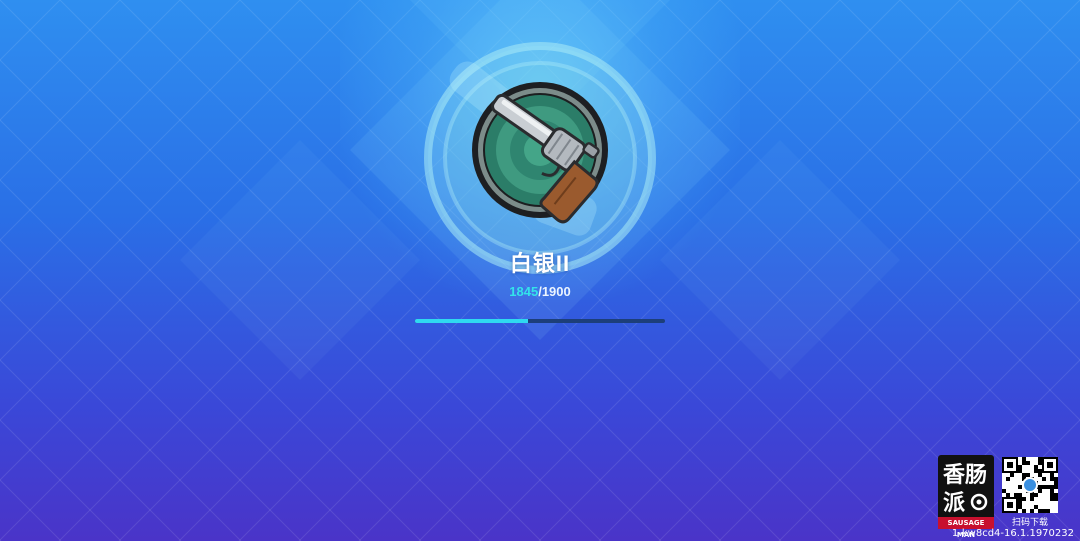 This screenshot has width=1080, height=541. I want to click on qr-caption: 扫码下载, so click(1029, 523).